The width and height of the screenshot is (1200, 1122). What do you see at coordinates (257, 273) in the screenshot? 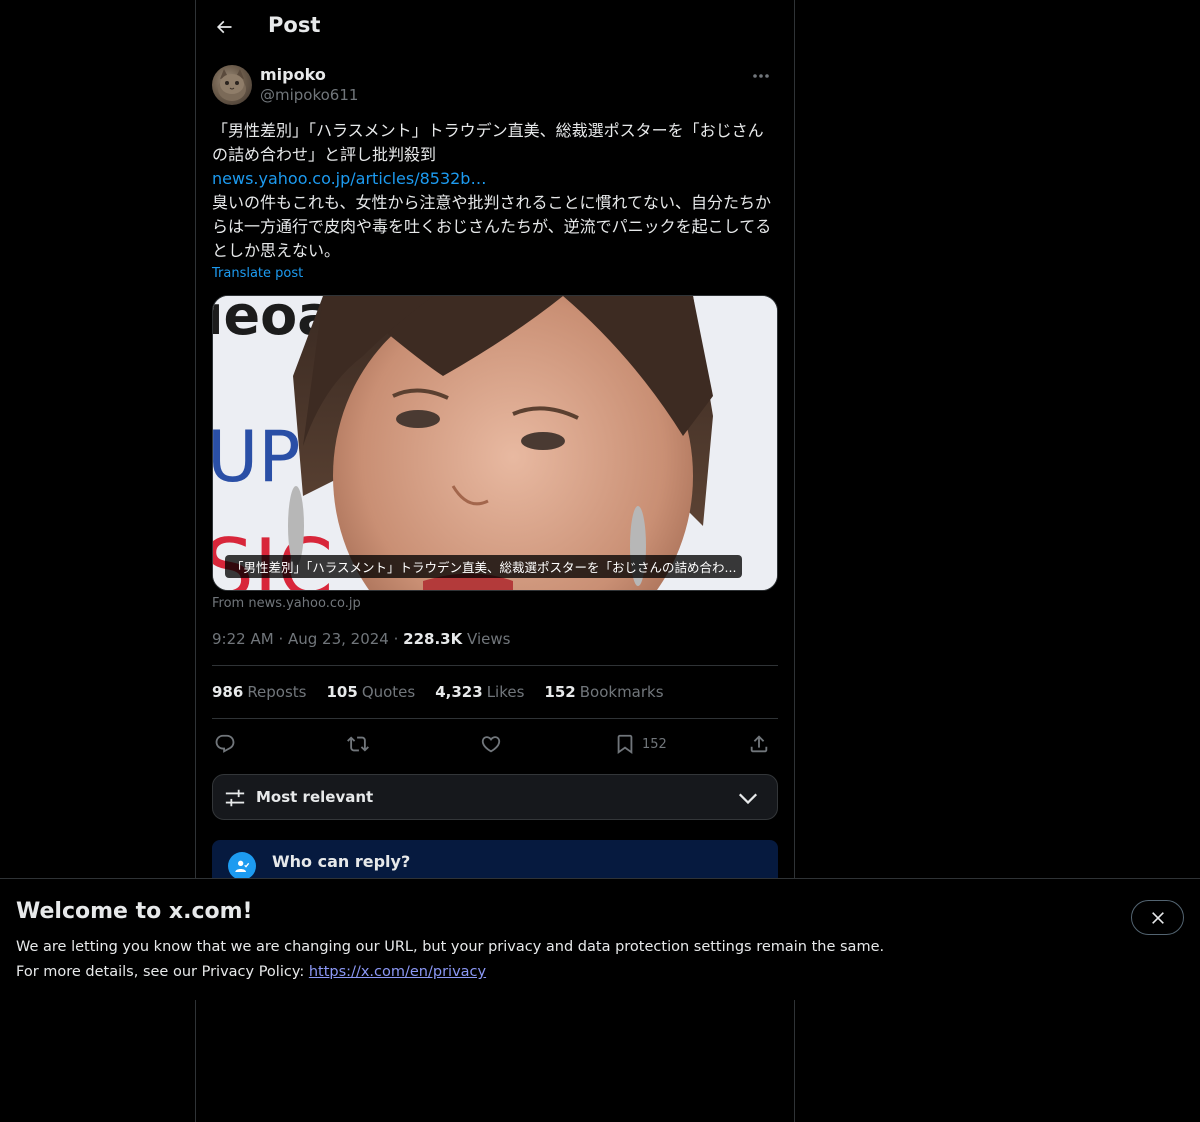
I see `translate-post-link: Translate post` at bounding box center [257, 273].